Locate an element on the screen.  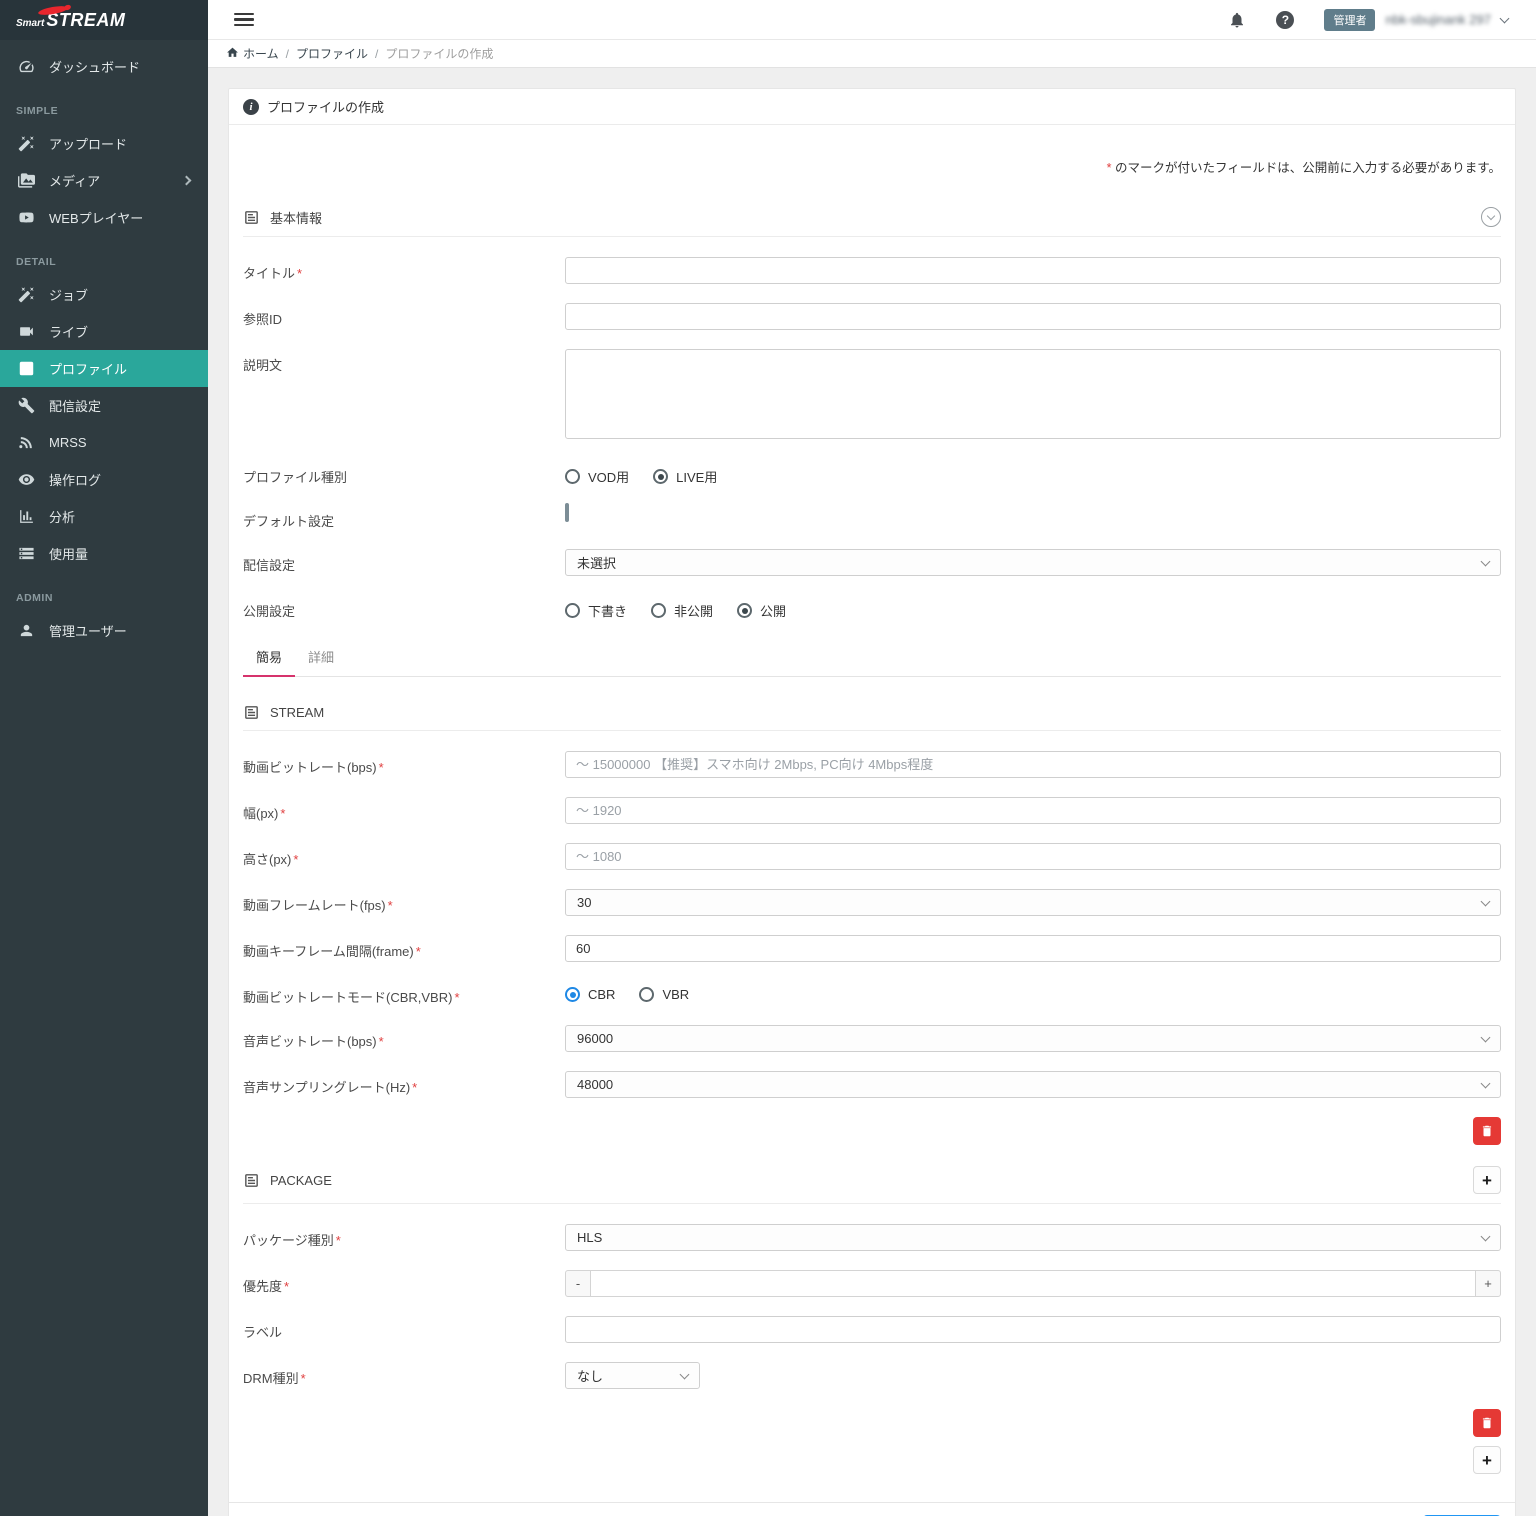
top-header: ? 管理者 nbk-sbujinank 297 is located at coordinates (872, 20).